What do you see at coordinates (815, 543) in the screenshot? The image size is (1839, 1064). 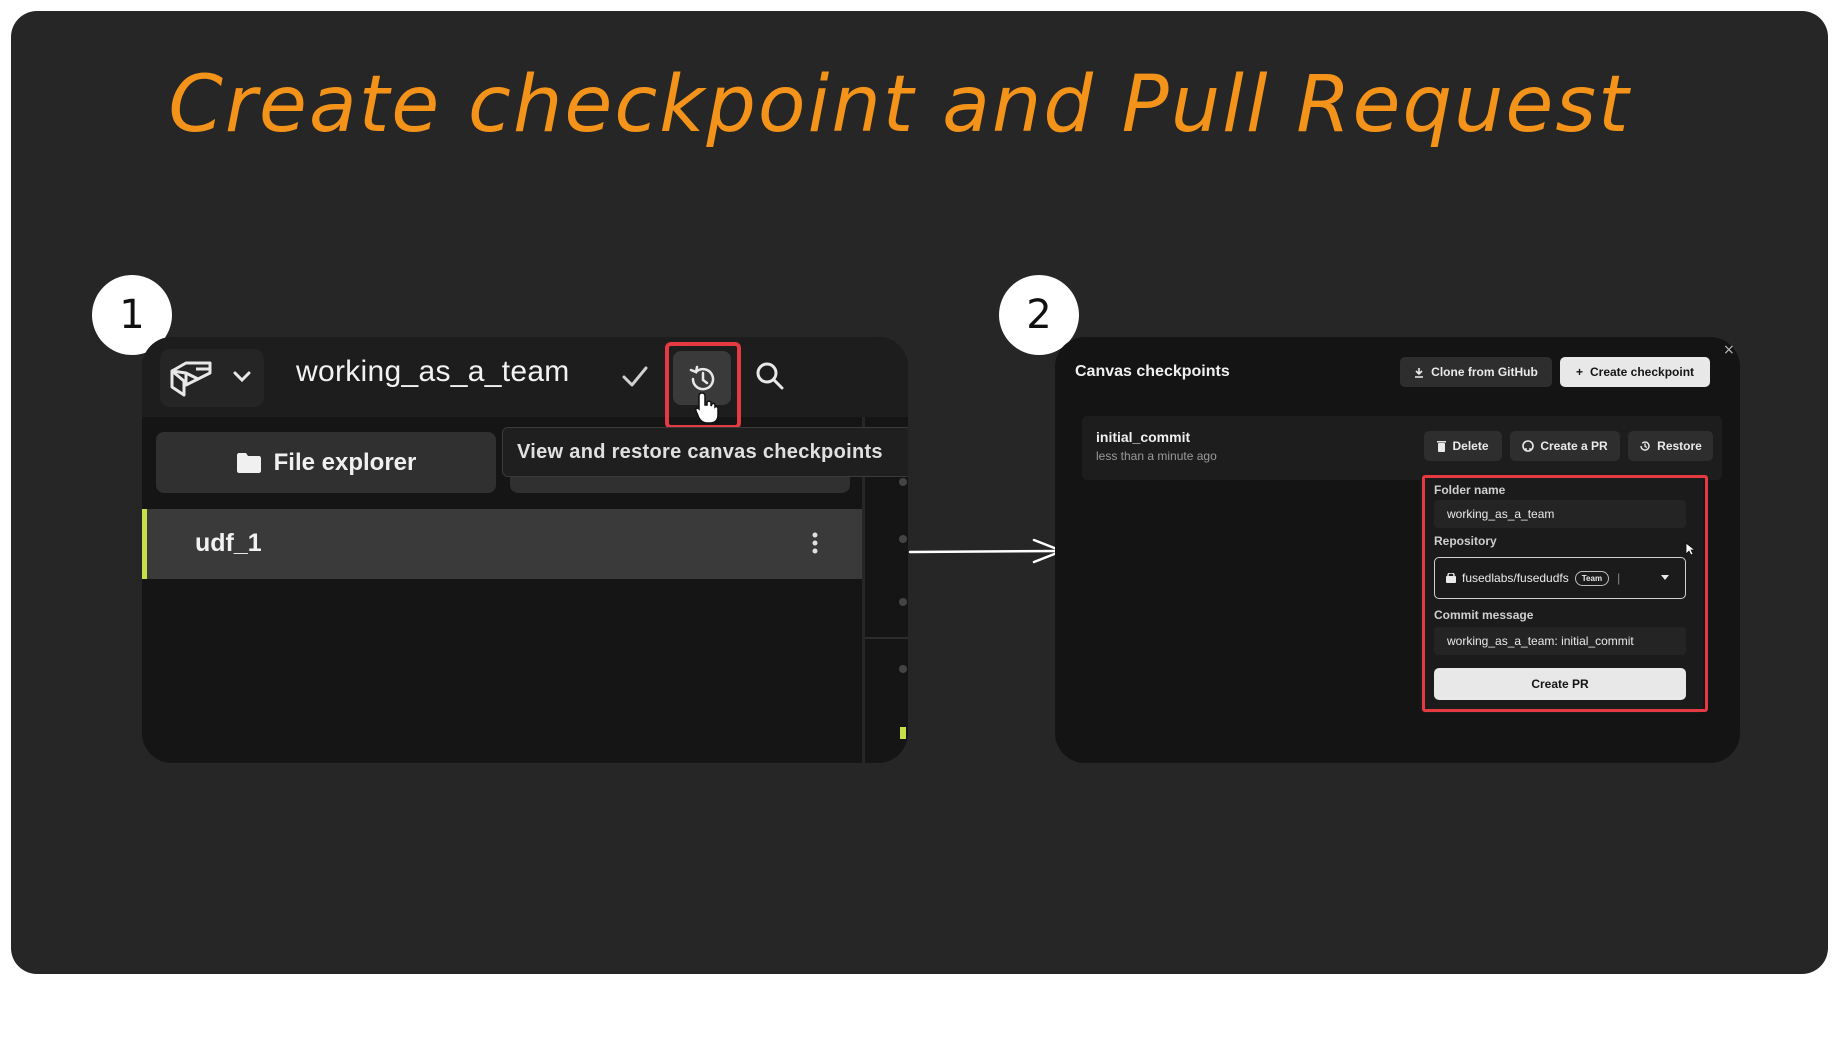 I see `kebab-menu-icon` at bounding box center [815, 543].